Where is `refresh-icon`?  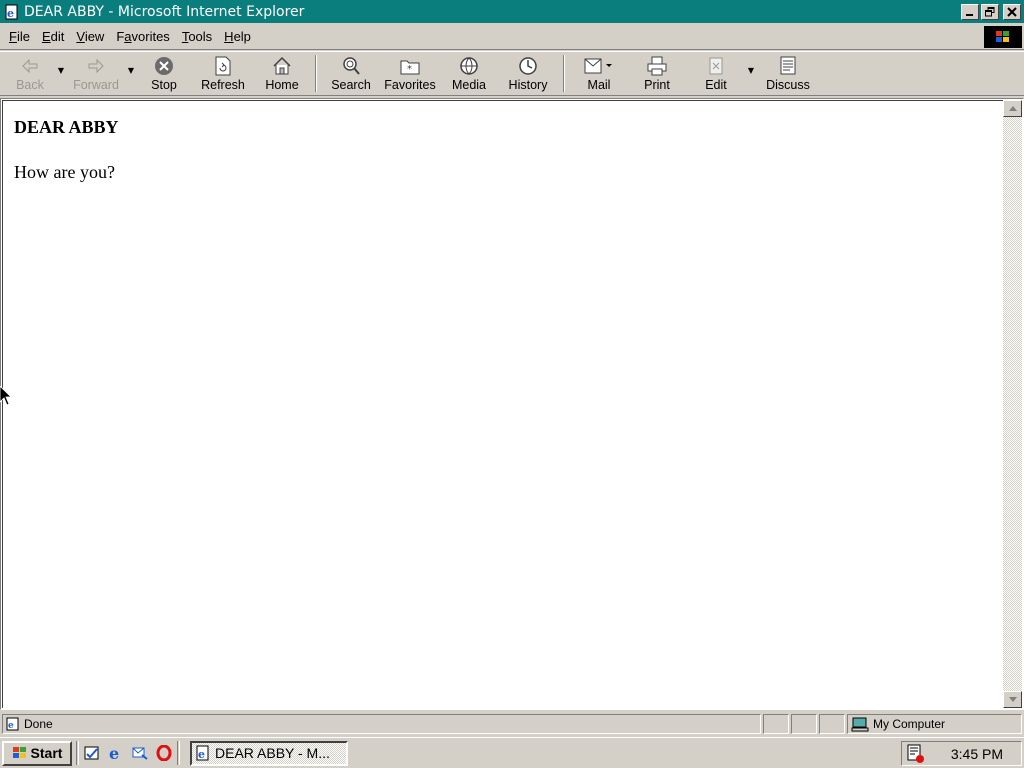
refresh-icon is located at coordinates (223, 66).